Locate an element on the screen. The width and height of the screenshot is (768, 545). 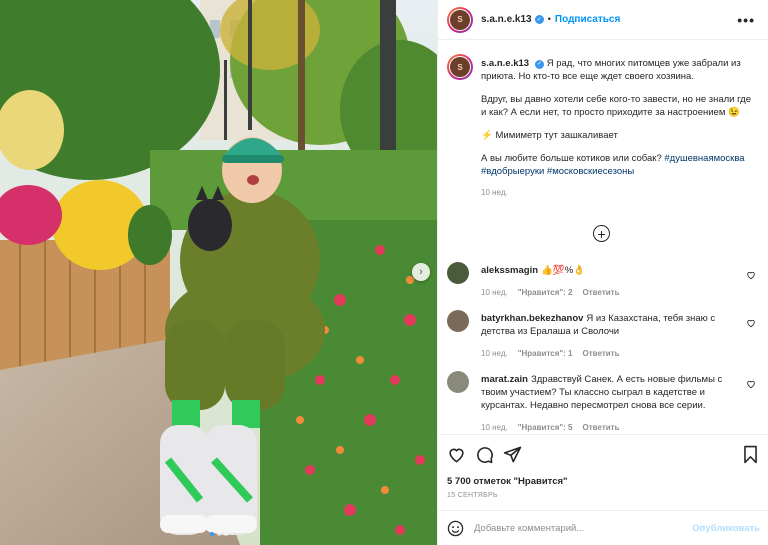
share-icon is located at coordinates (512, 454).